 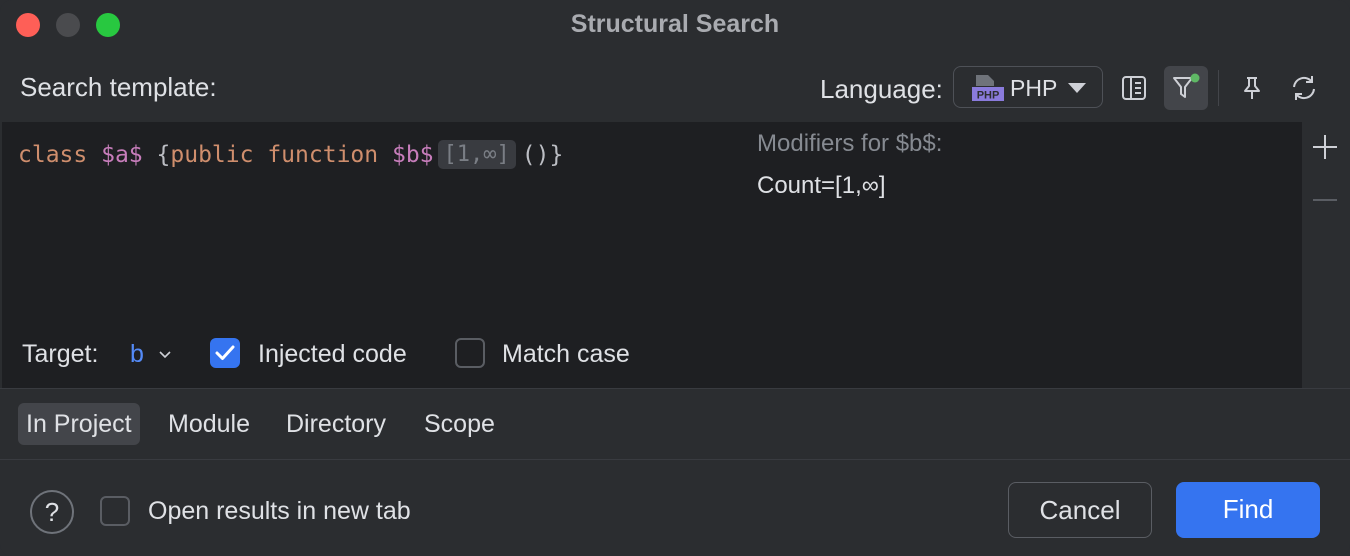 What do you see at coordinates (470, 353) in the screenshot?
I see `match-case-checkbox` at bounding box center [470, 353].